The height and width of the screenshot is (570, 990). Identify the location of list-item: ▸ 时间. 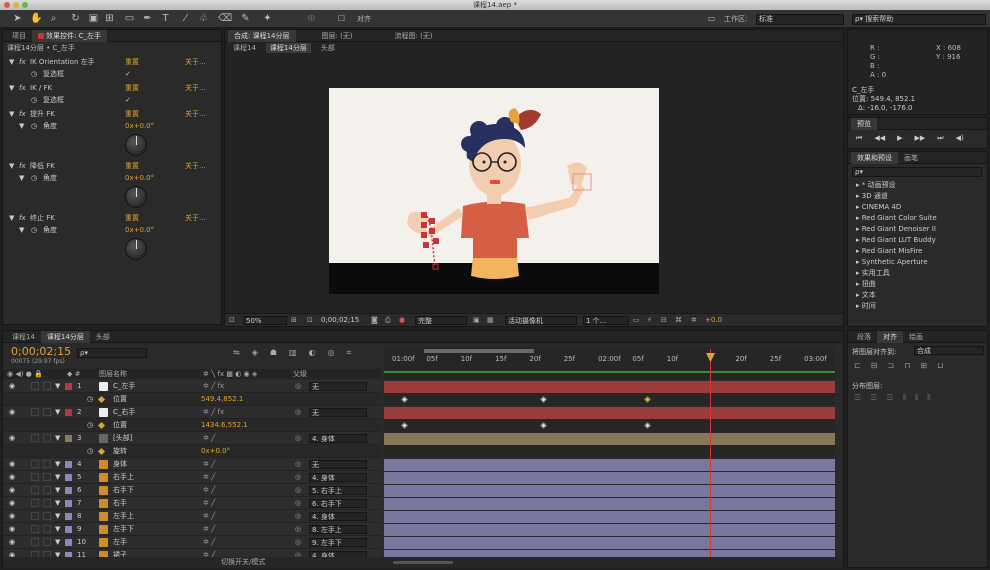
(917, 306).